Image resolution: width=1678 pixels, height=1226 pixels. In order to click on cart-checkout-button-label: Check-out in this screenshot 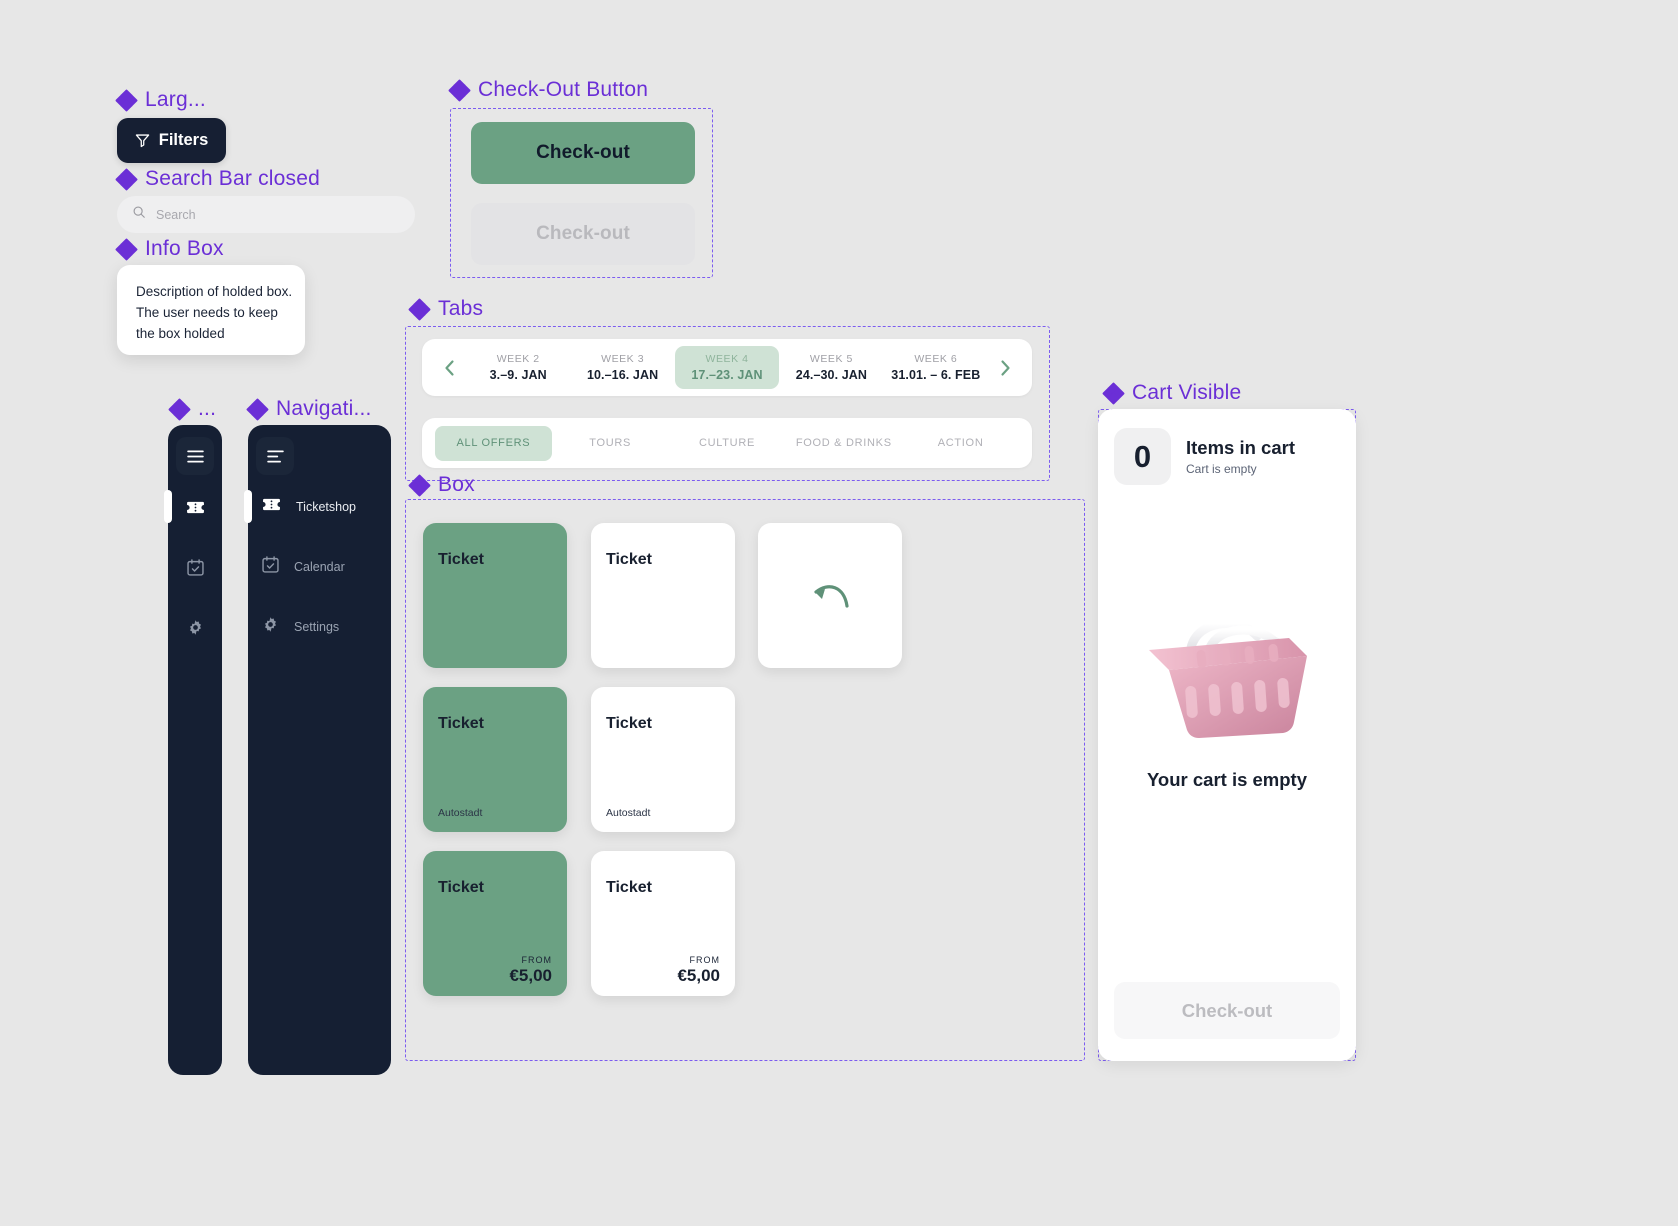, I will do `click(1227, 1010)`.